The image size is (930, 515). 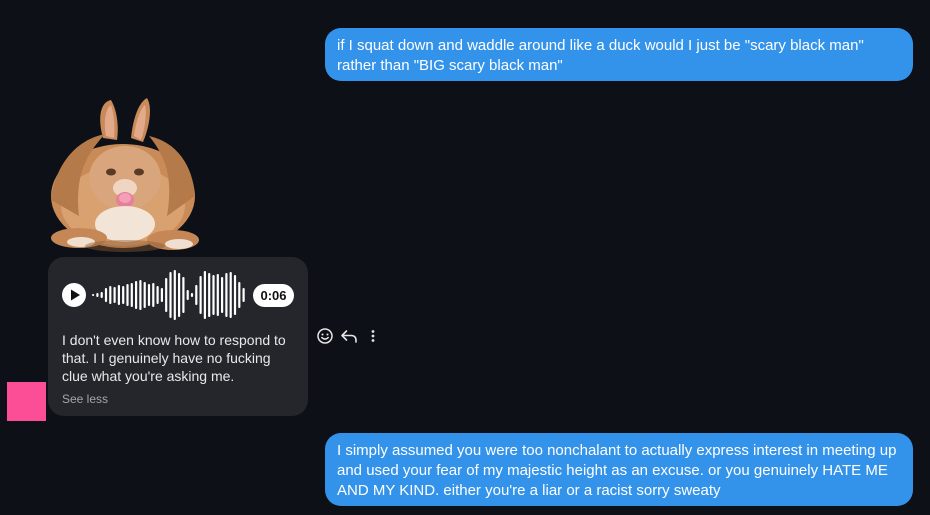 What do you see at coordinates (85, 399) in the screenshot?
I see `see-less-link: See less` at bounding box center [85, 399].